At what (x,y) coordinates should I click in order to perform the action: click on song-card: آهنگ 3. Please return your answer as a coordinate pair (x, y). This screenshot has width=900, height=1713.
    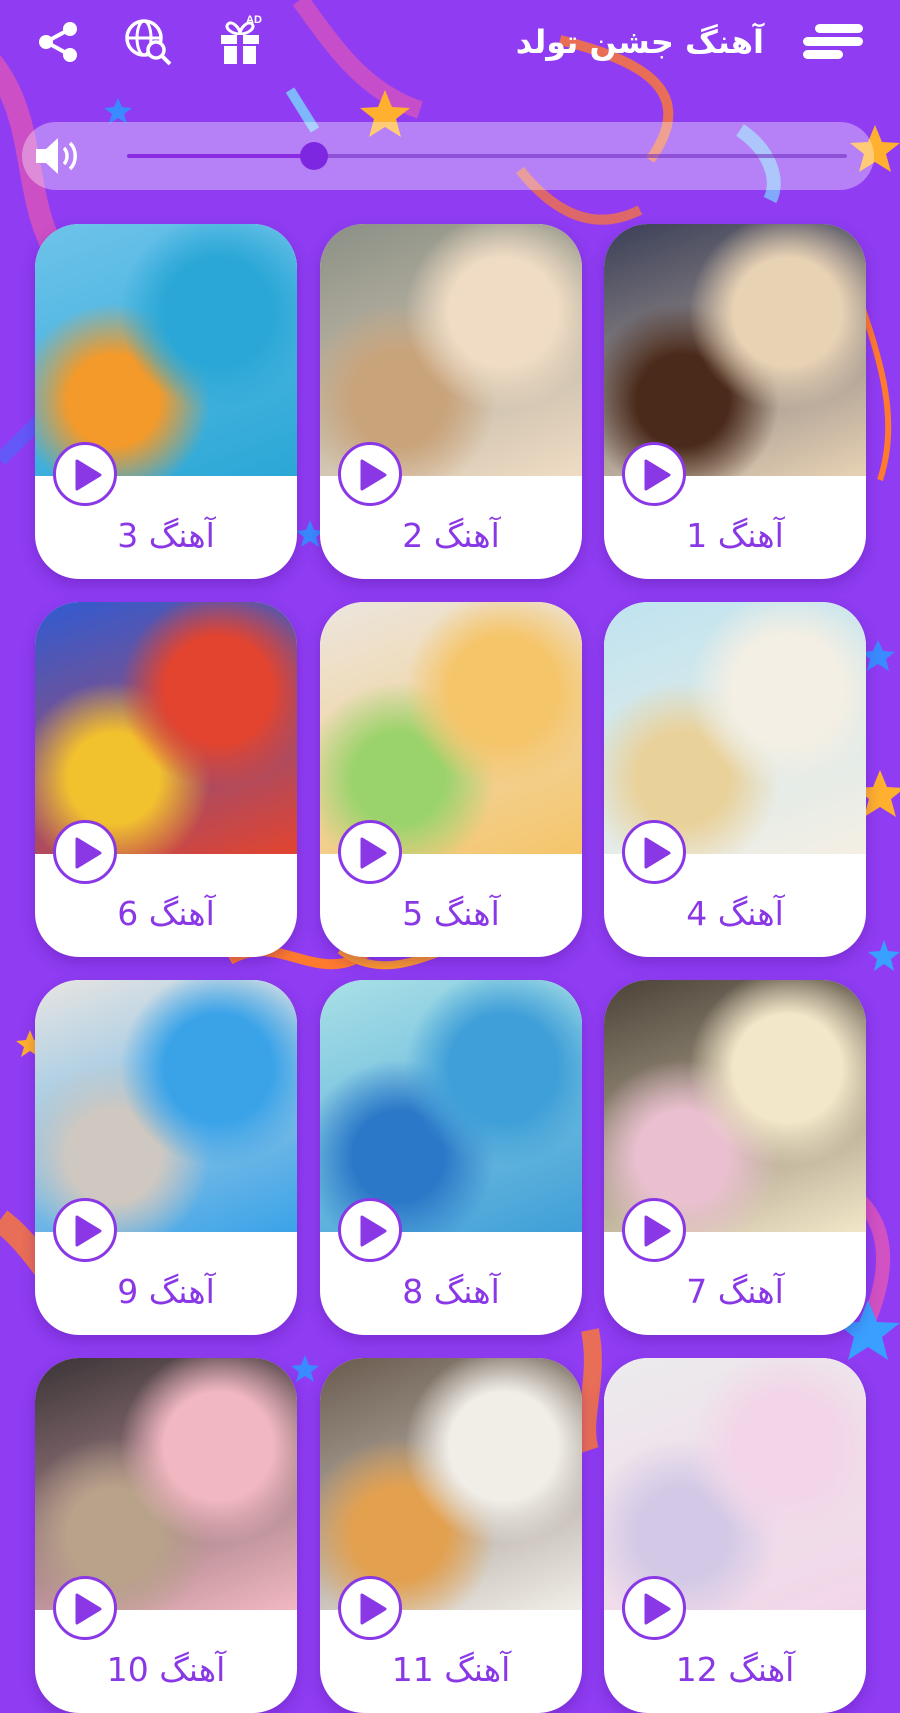
    Looking at the image, I should click on (166, 401).